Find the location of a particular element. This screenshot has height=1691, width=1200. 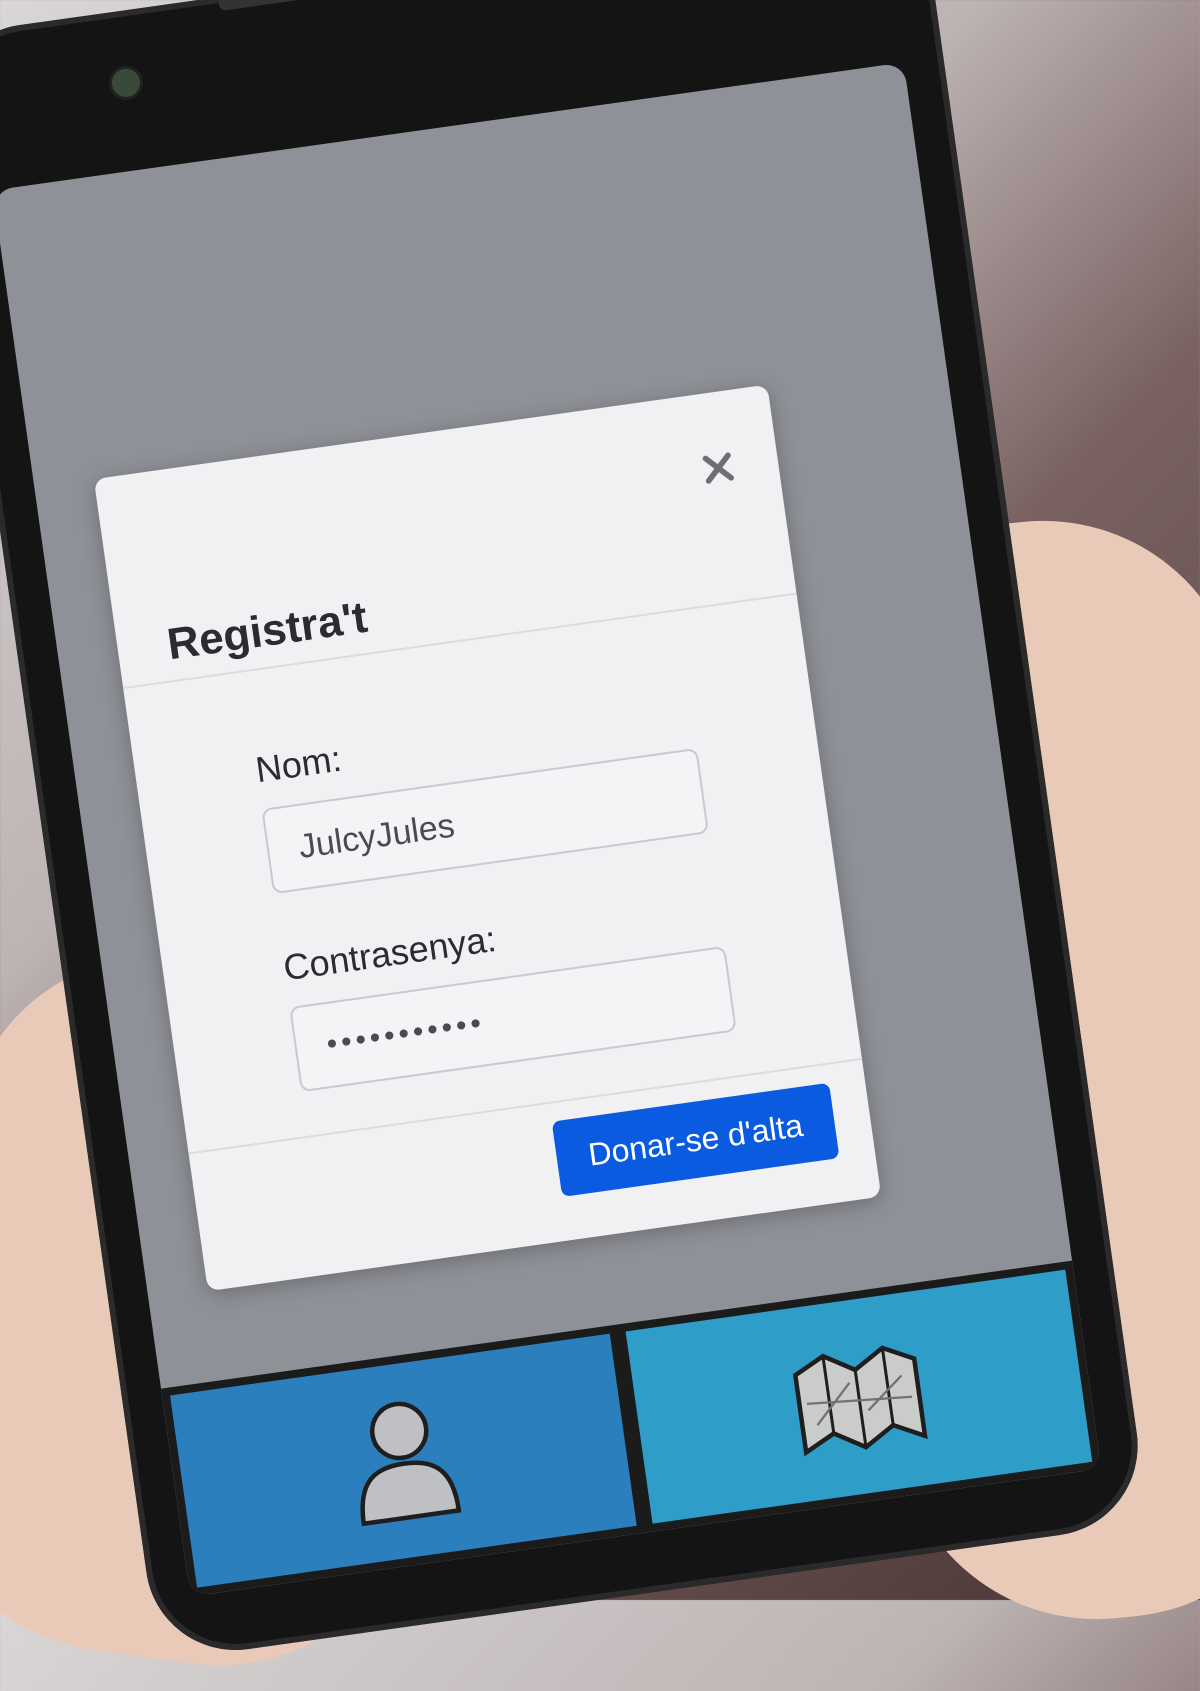

tab-profile is located at coordinates (403, 1460).